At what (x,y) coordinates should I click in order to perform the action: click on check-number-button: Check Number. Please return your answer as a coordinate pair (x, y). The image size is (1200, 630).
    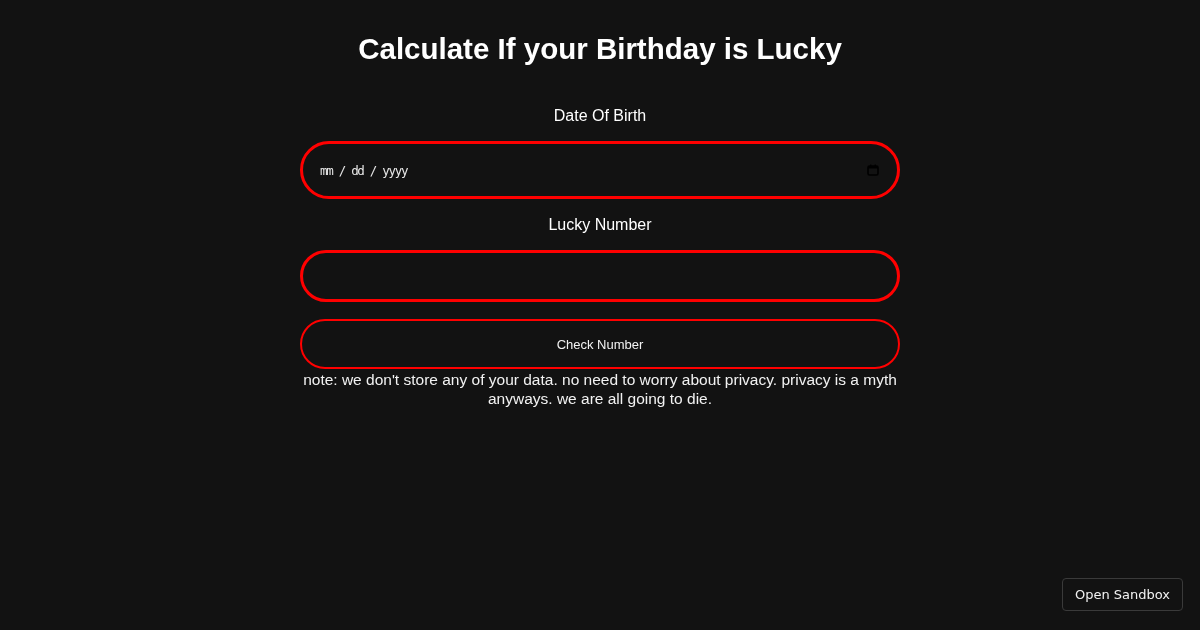
    Looking at the image, I should click on (600, 344).